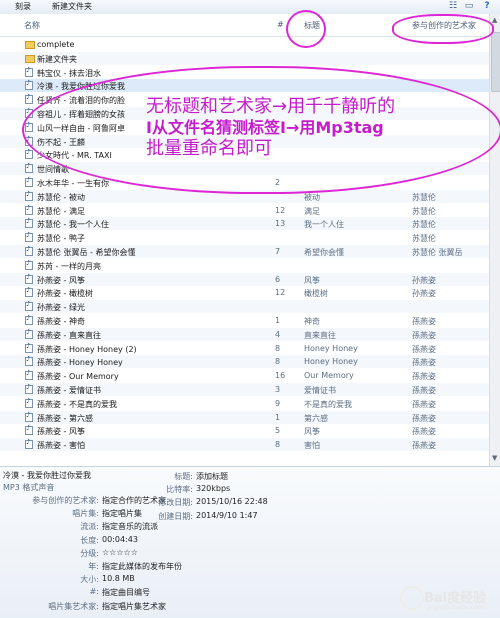  What do you see at coordinates (73, 225) in the screenshot?
I see `file-name: 苏慧伦 - 我一个人住` at bounding box center [73, 225].